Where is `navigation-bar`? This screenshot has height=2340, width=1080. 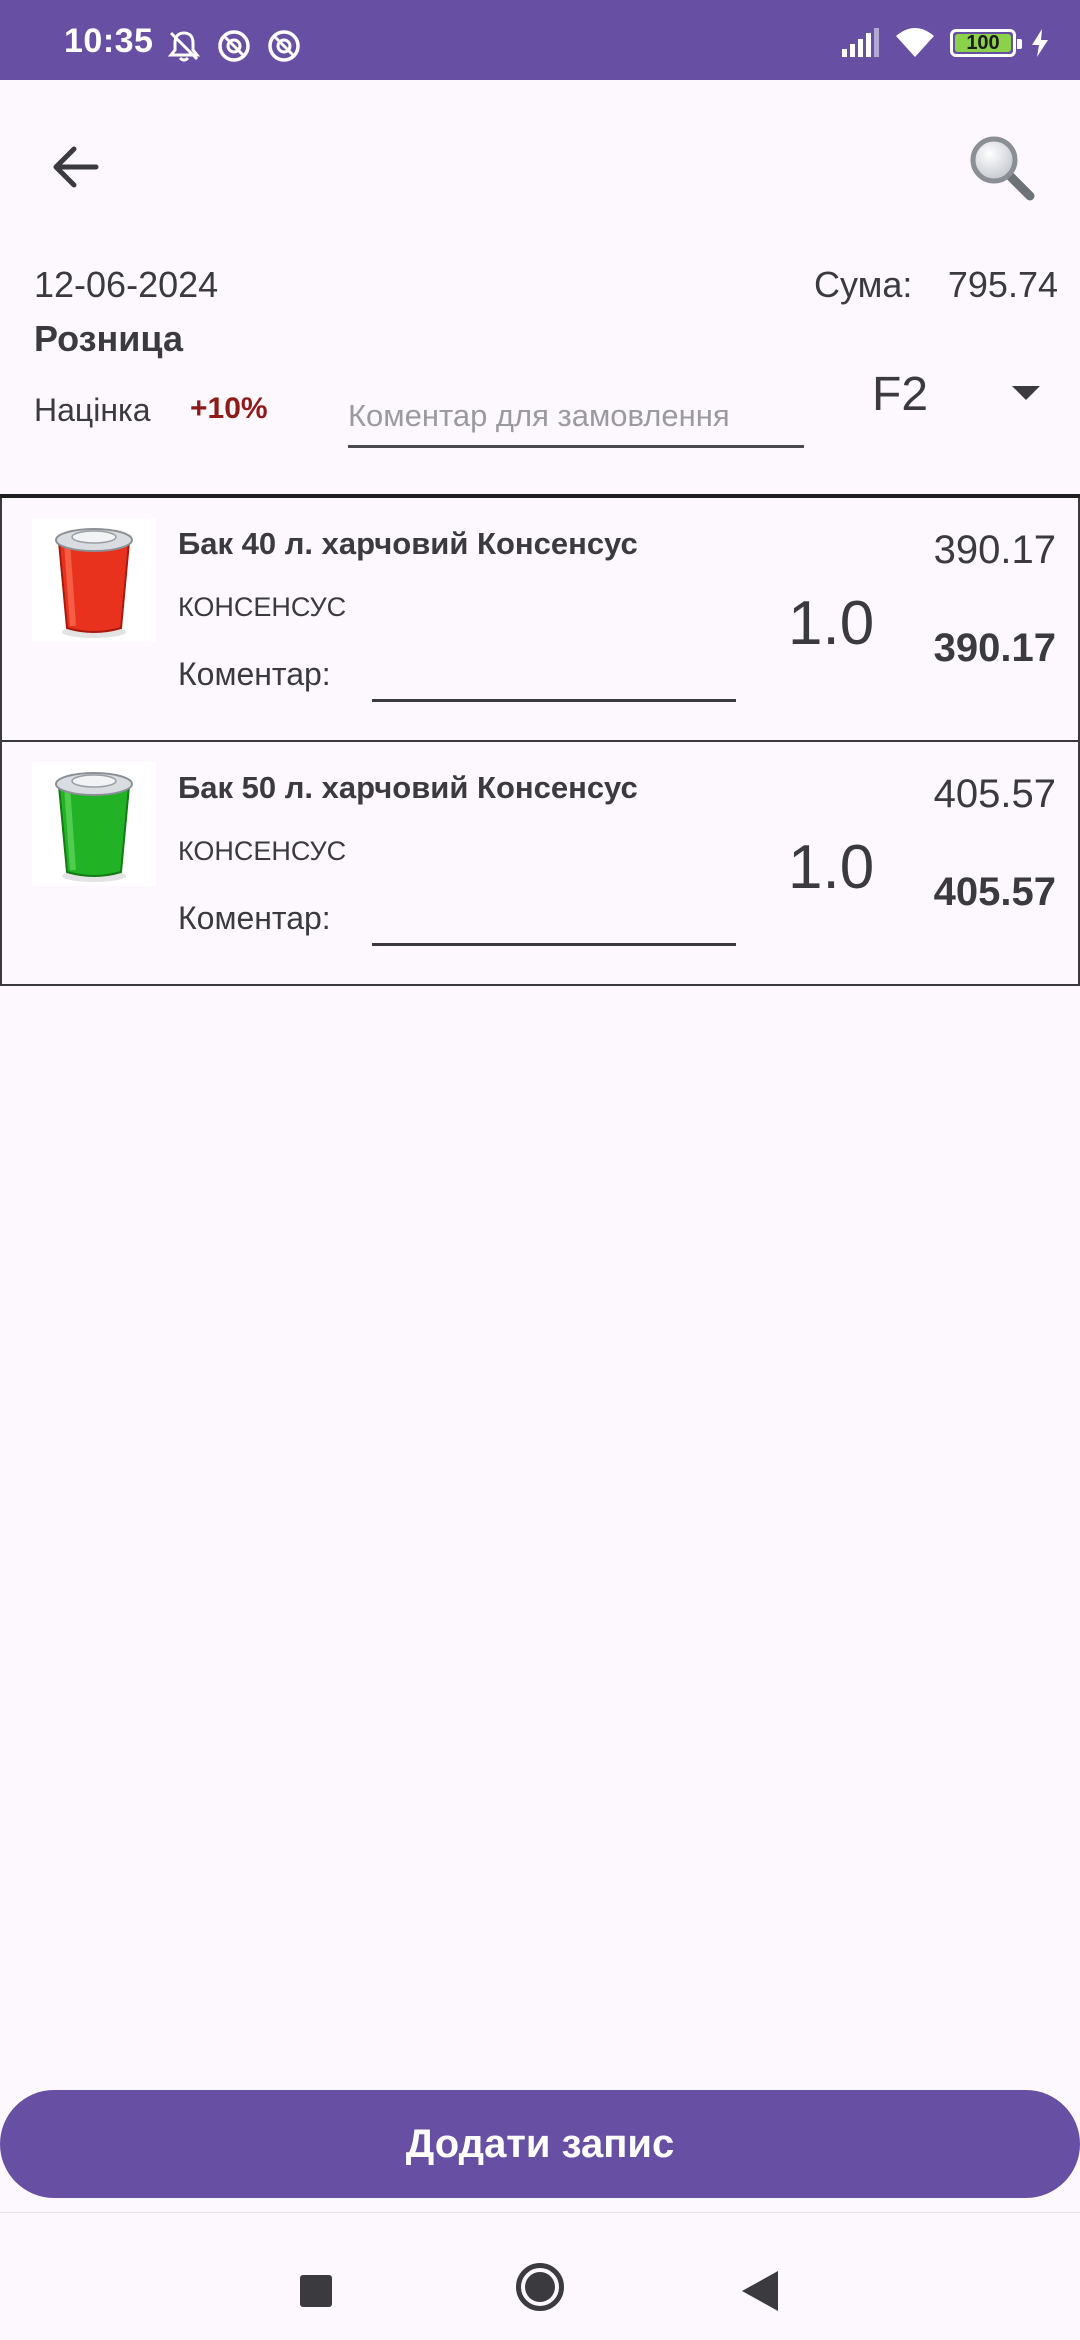
navigation-bar is located at coordinates (540, 2276).